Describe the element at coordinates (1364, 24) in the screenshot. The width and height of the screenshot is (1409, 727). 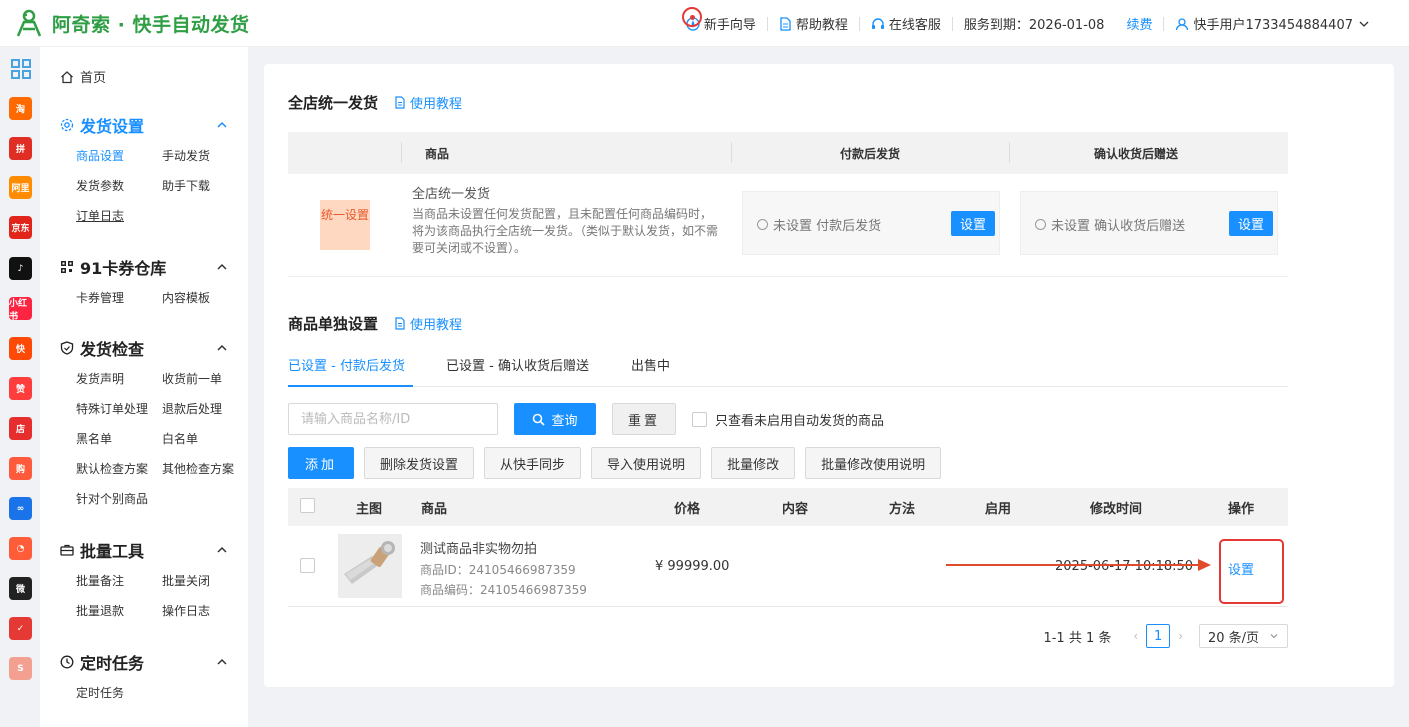
I see `chevron-down-icon` at that location.